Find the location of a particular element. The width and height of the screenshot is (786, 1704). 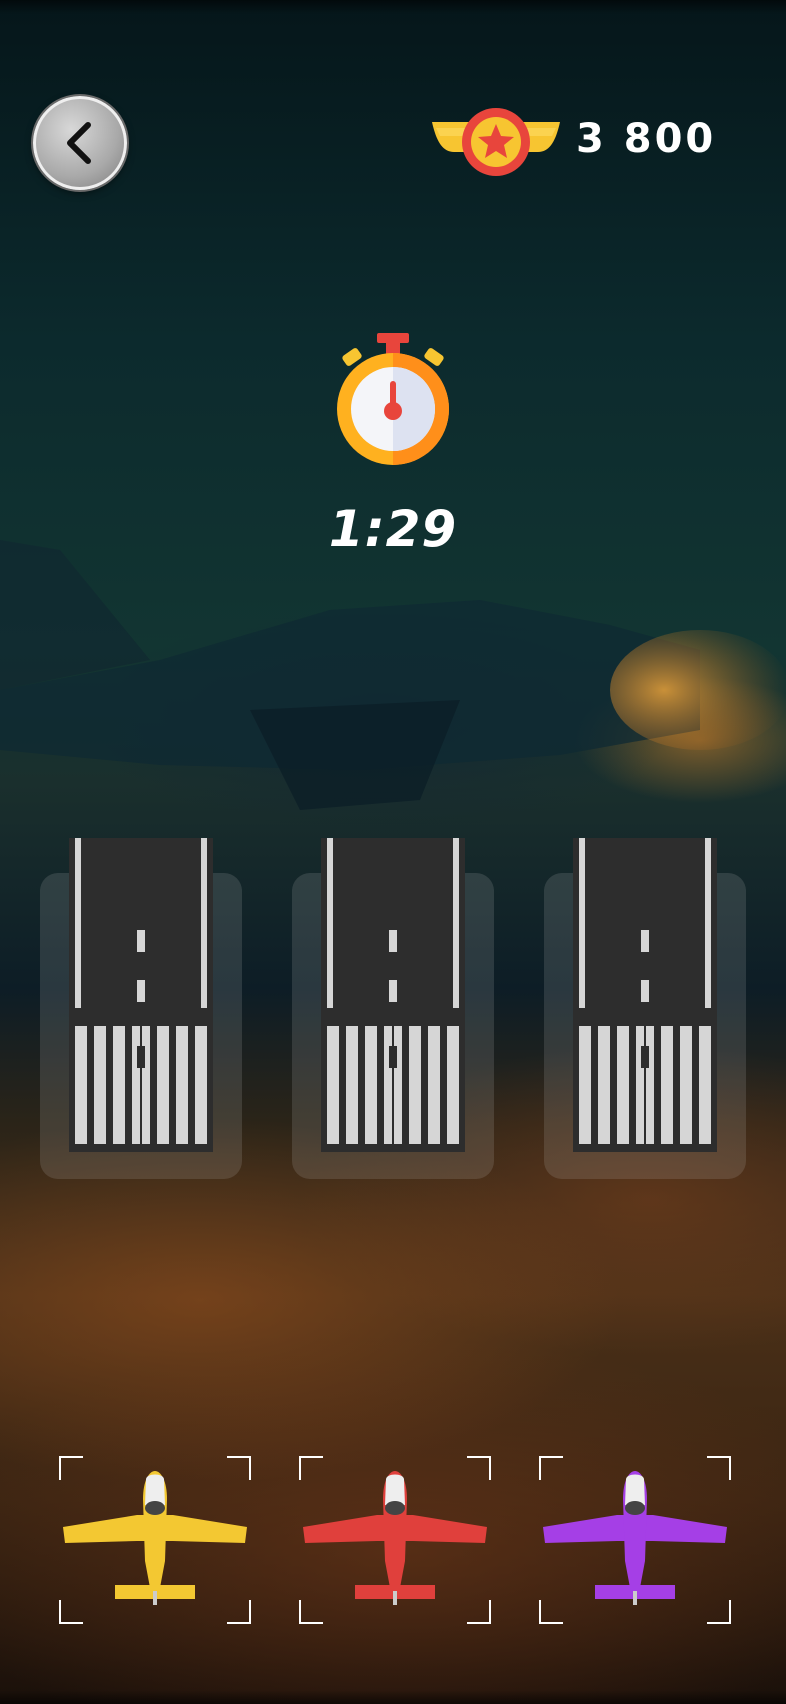

plane-red-icon is located at coordinates (395, 1541).